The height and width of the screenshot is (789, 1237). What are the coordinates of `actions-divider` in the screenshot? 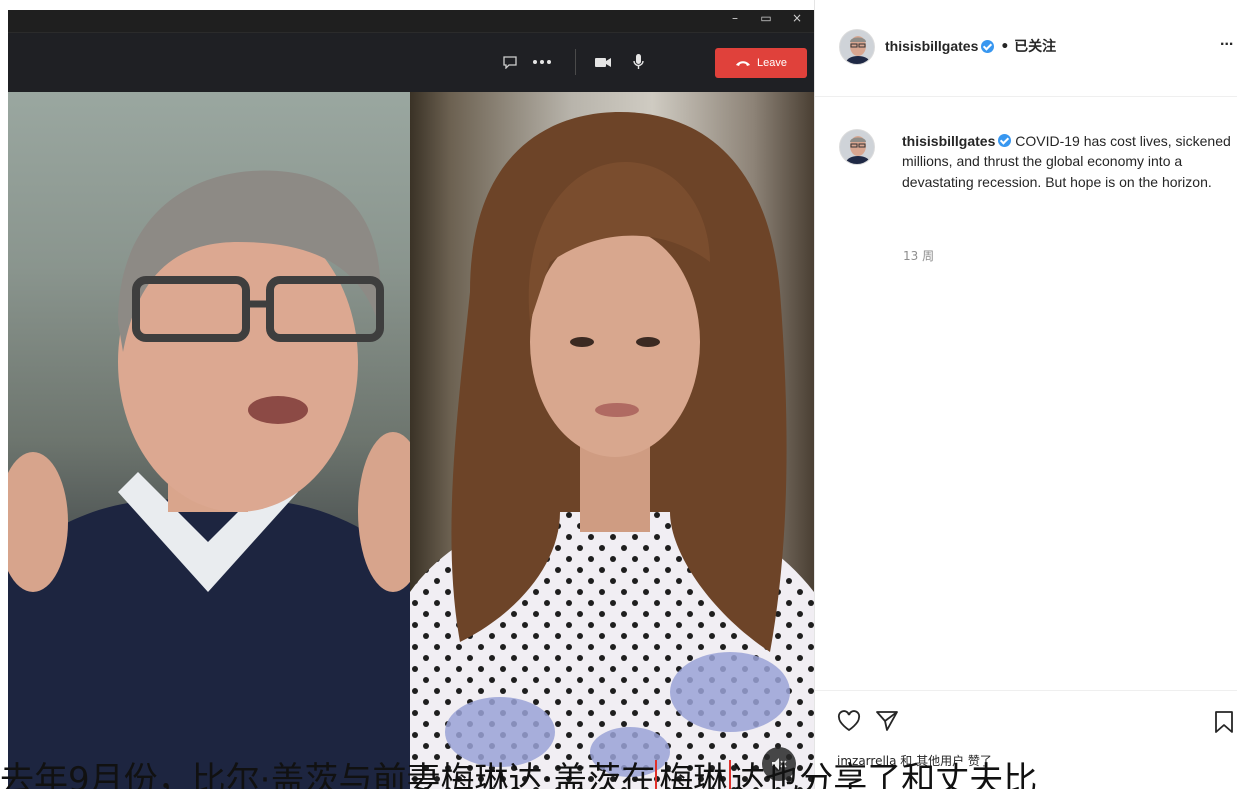 It's located at (1026, 690).